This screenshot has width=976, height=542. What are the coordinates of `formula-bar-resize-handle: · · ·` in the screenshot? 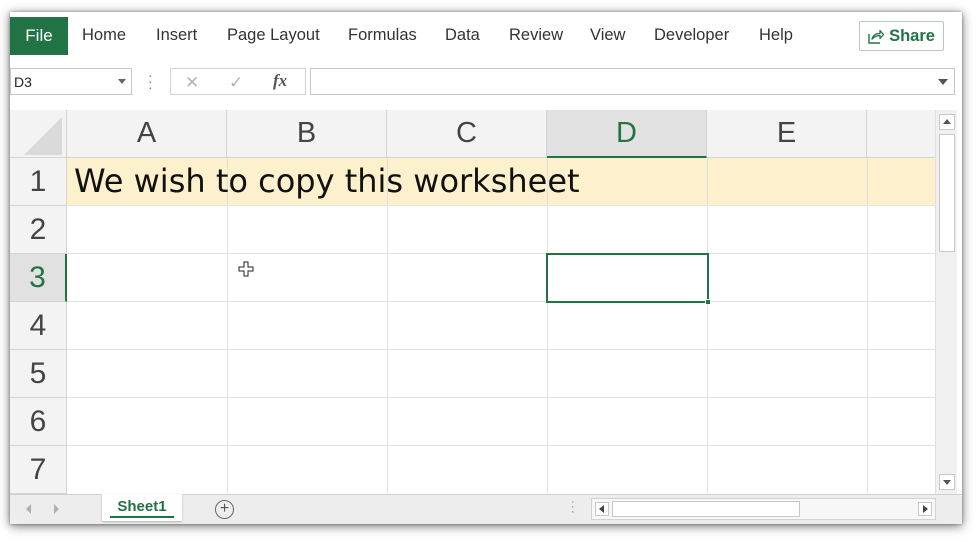 It's located at (150, 81).